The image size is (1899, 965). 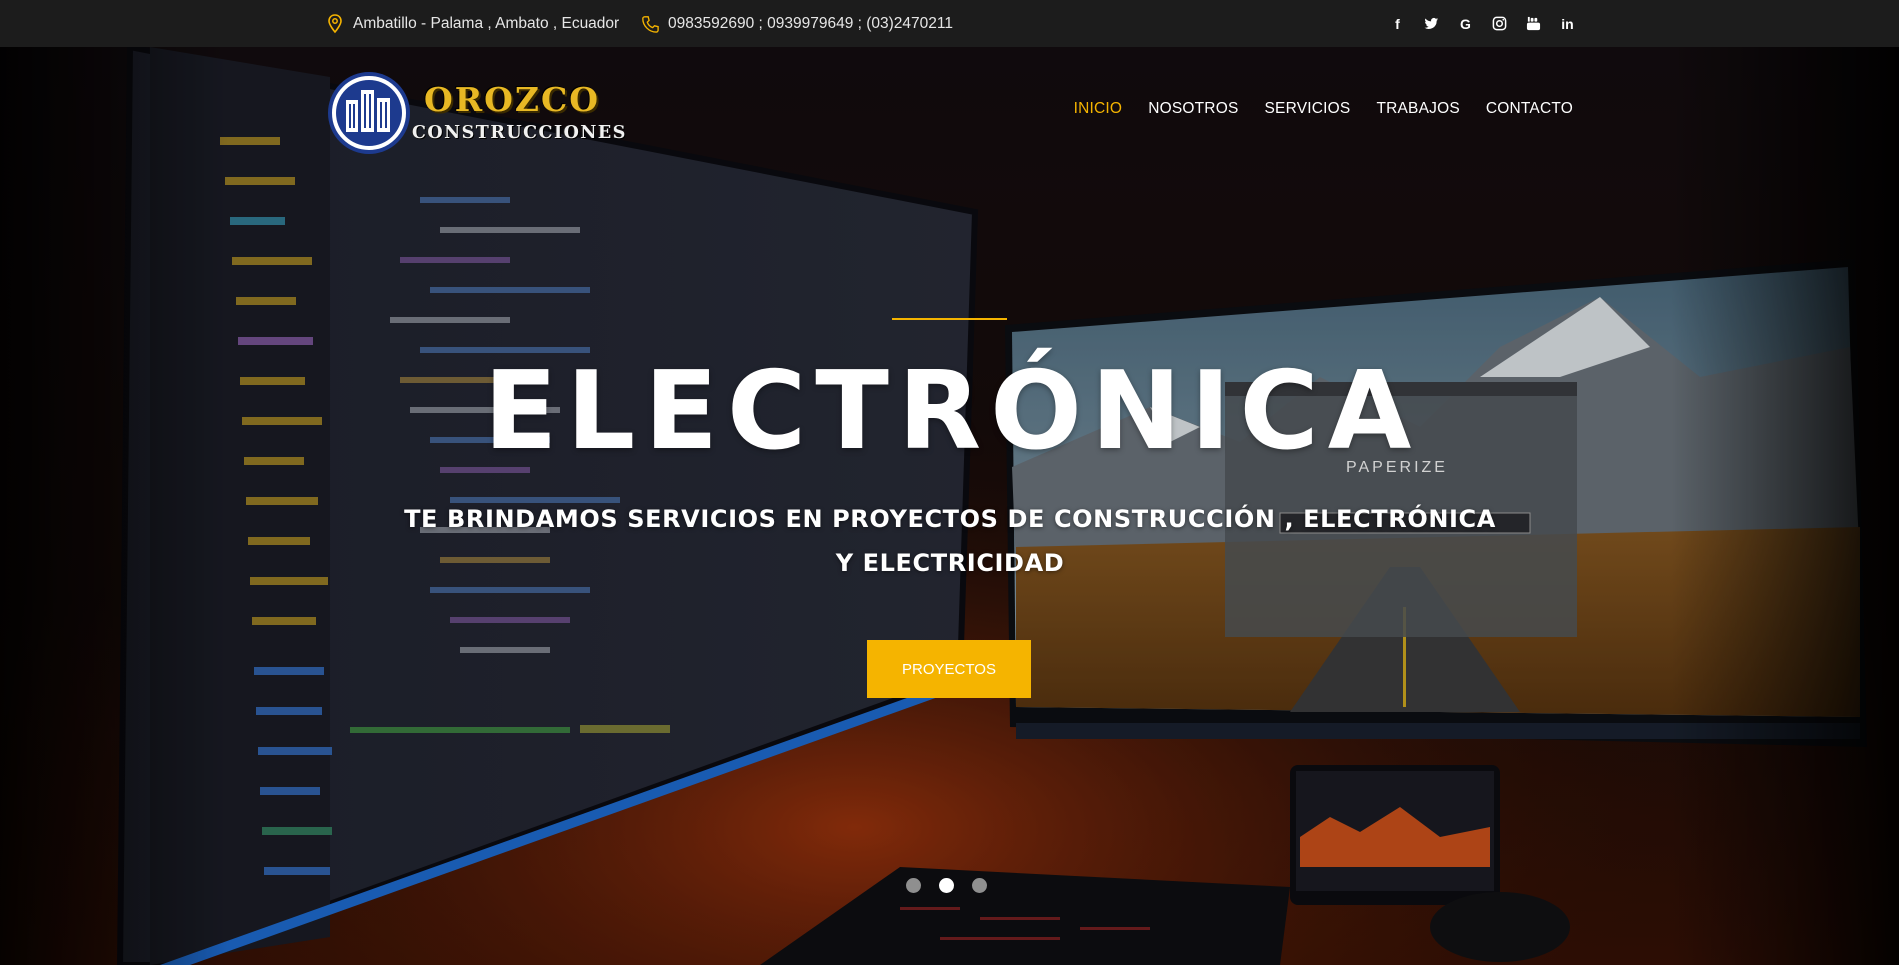 I want to click on nav-item-inicio: INICIO, so click(x=1098, y=109).